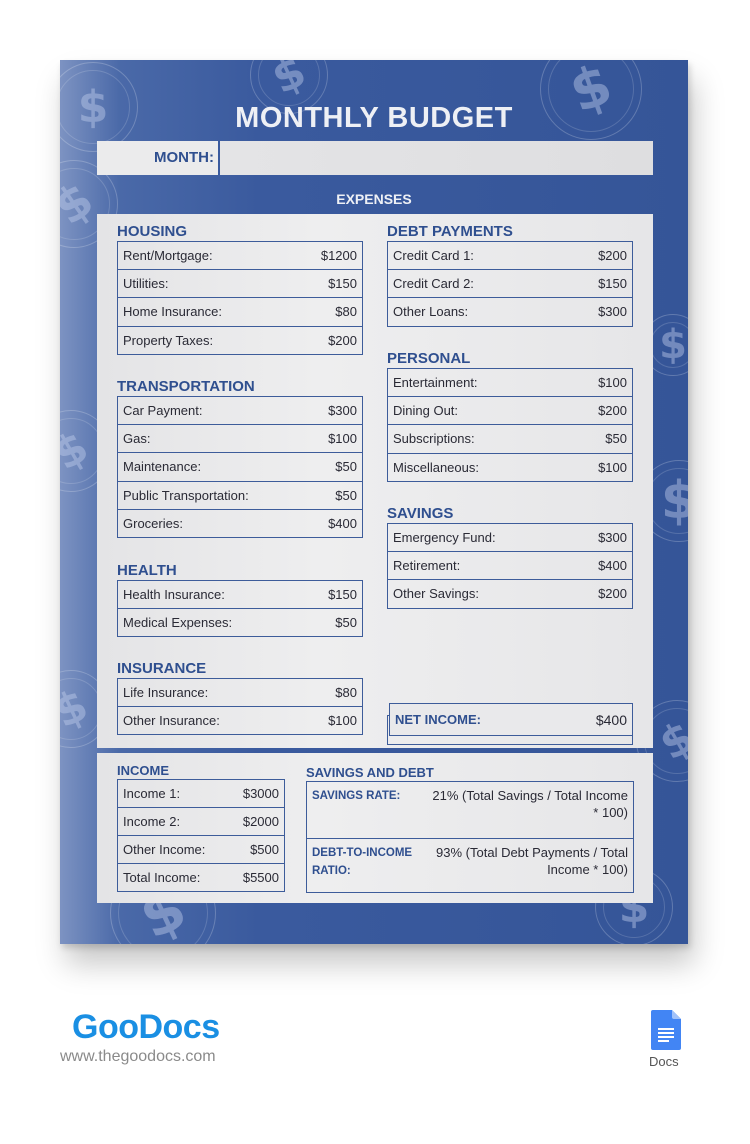  Describe the element at coordinates (172, 312) in the screenshot. I see `row-label: Home Insurance:` at that location.